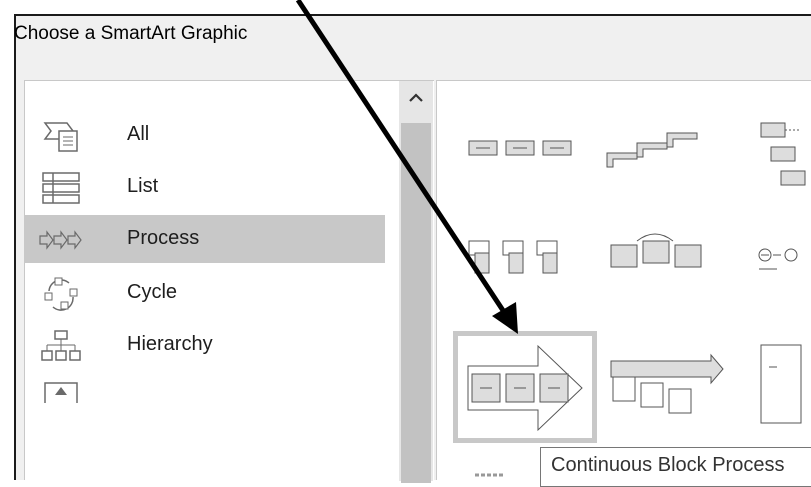 The image size is (811, 487). I want to click on hierarchy-icon, so click(61, 345).